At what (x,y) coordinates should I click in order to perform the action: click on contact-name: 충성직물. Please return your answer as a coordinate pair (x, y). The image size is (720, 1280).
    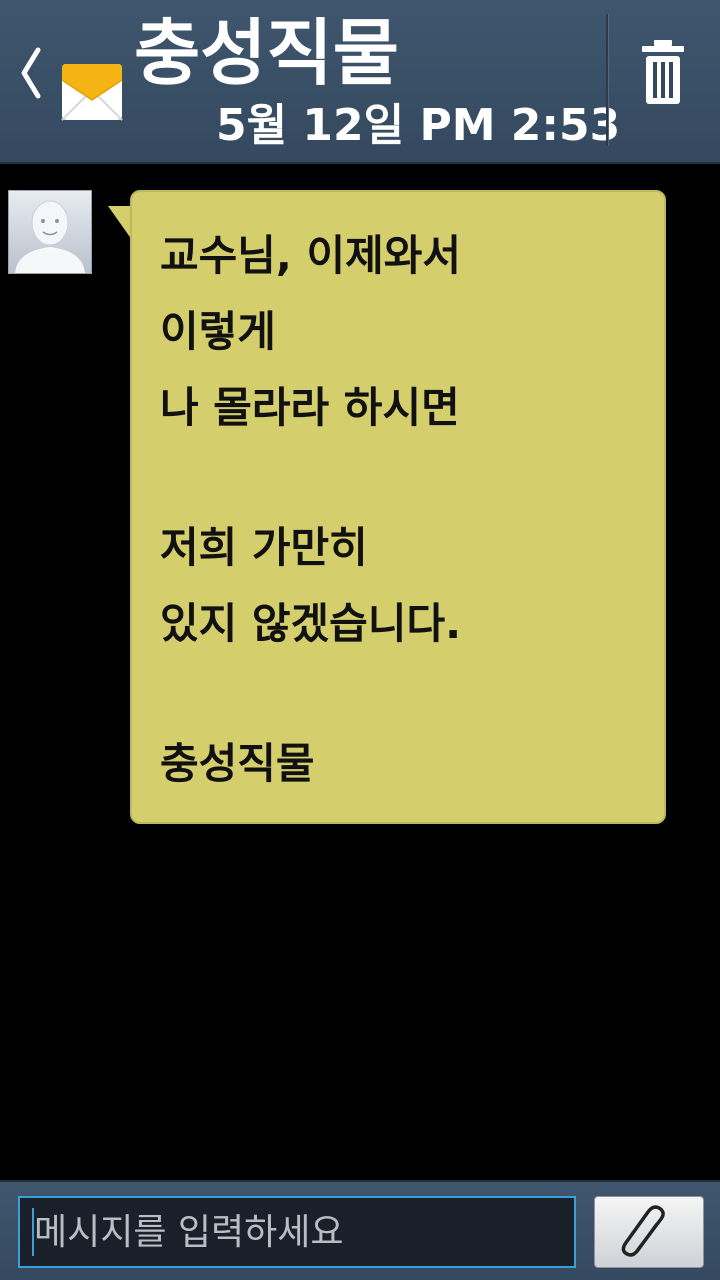
    Looking at the image, I should click on (266, 53).